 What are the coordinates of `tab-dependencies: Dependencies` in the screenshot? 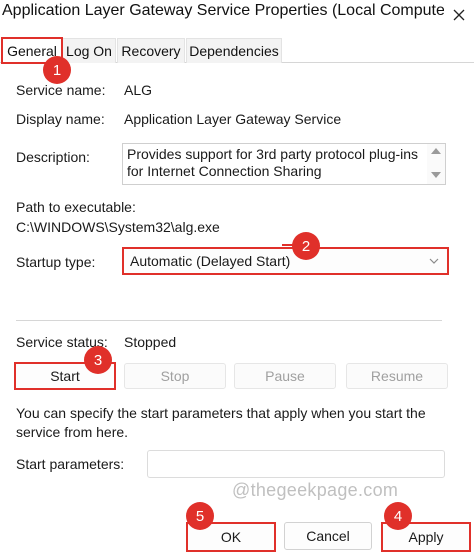 It's located at (234, 50).